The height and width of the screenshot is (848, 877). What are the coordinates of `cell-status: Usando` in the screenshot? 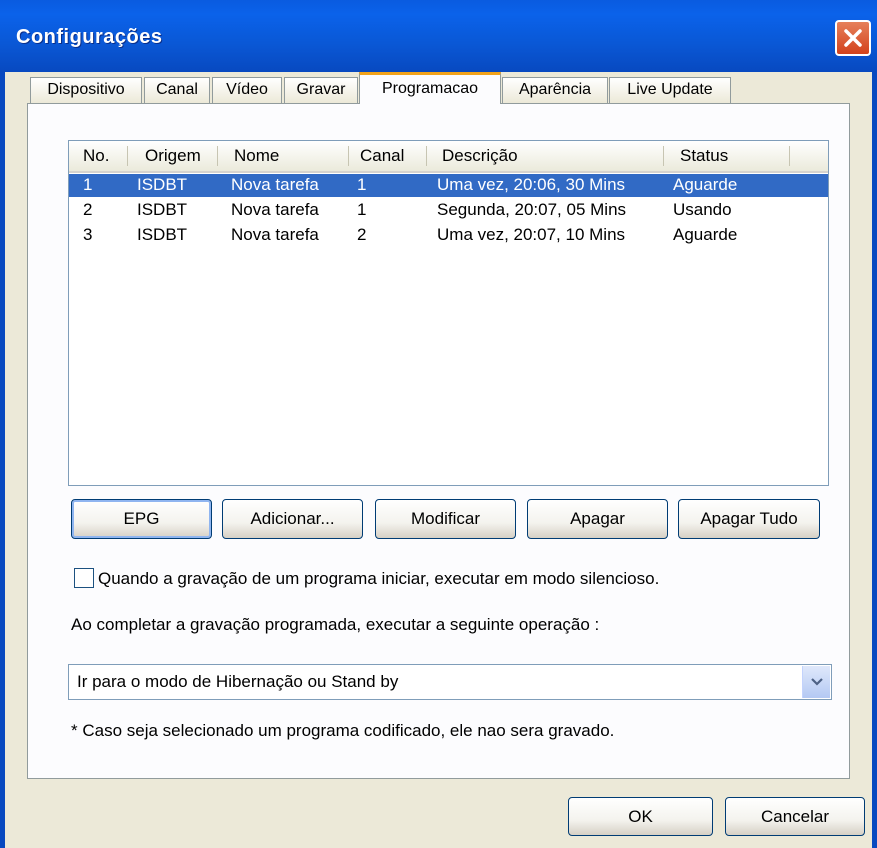 It's located at (702, 209).